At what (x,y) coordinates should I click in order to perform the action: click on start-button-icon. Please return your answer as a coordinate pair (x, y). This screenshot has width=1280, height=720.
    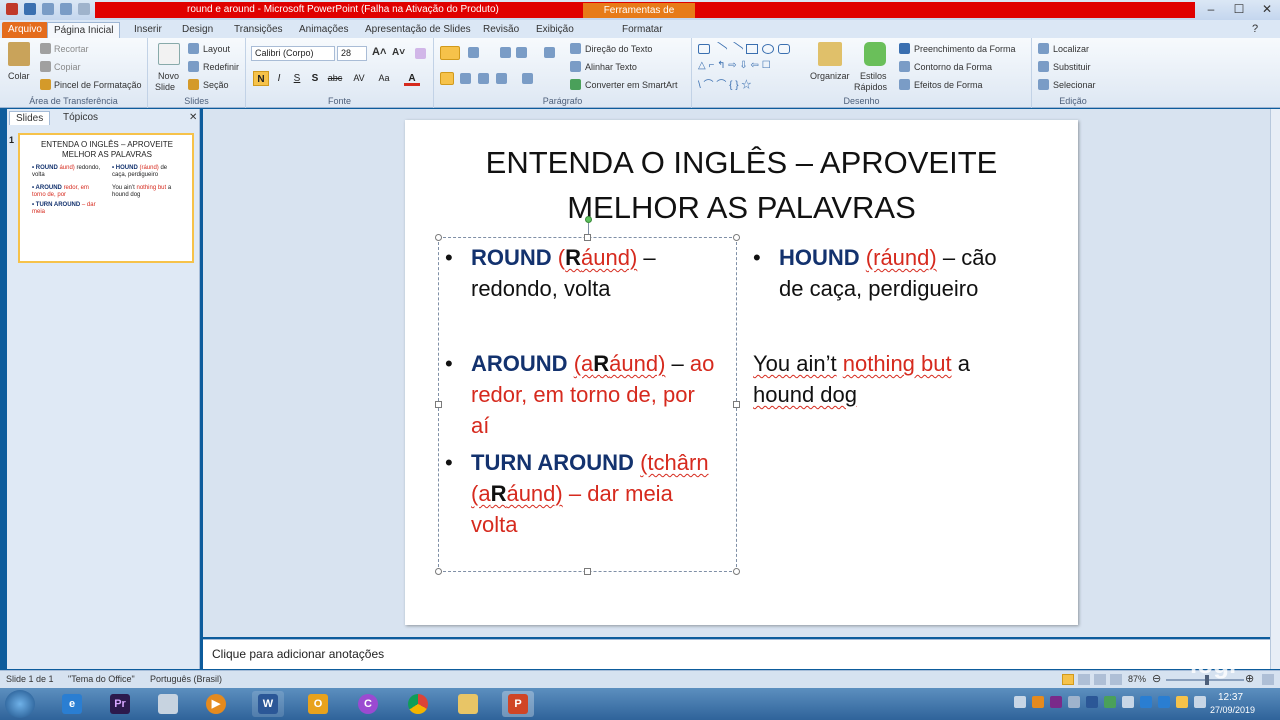
    Looking at the image, I should click on (20, 704).